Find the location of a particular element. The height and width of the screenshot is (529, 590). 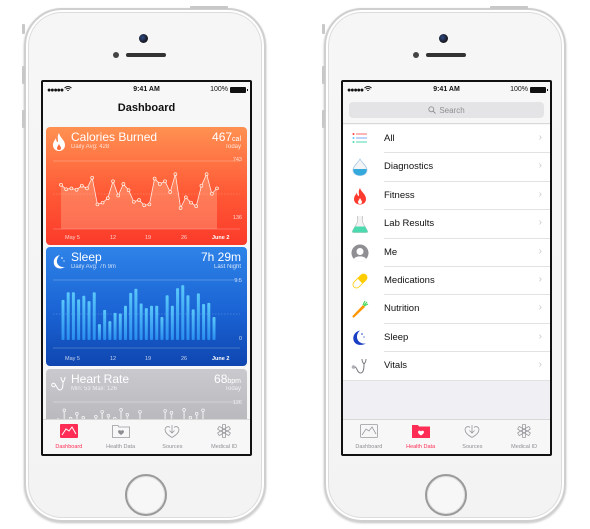

list-item-label: Me is located at coordinates (391, 252).